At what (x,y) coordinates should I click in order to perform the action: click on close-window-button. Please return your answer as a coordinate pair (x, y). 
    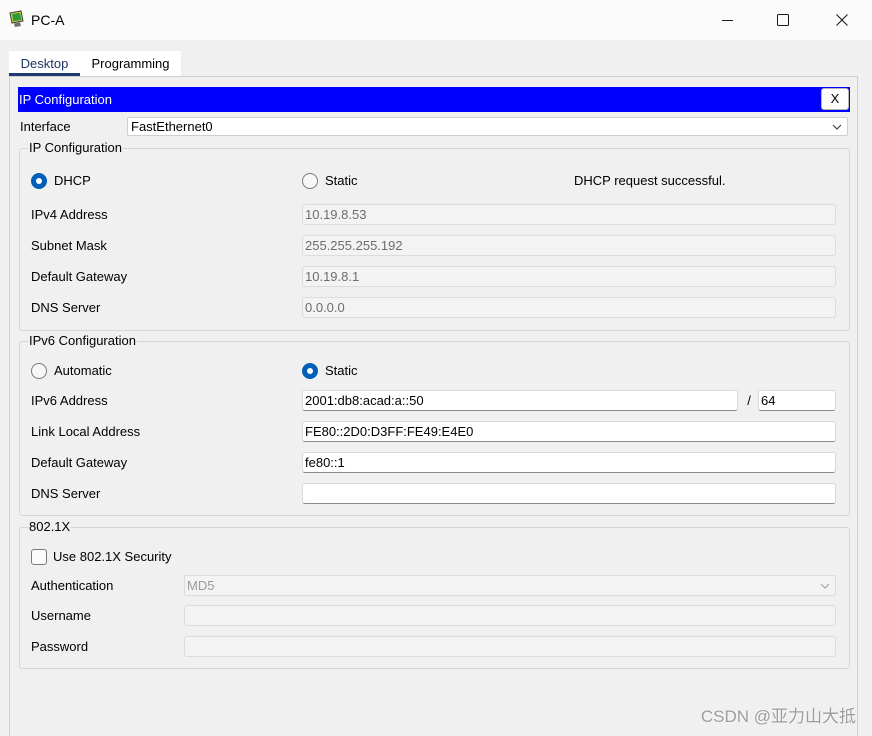
    Looking at the image, I should click on (843, 20).